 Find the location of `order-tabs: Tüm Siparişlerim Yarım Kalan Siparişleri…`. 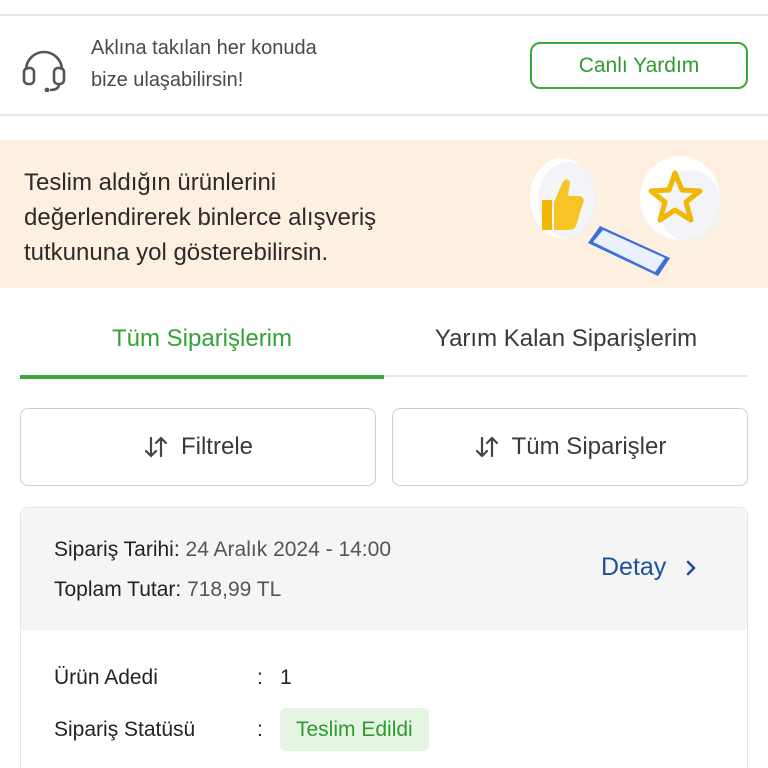

order-tabs: Tüm Siparişlerim Yarım Kalan Siparişleri… is located at coordinates (384, 339).